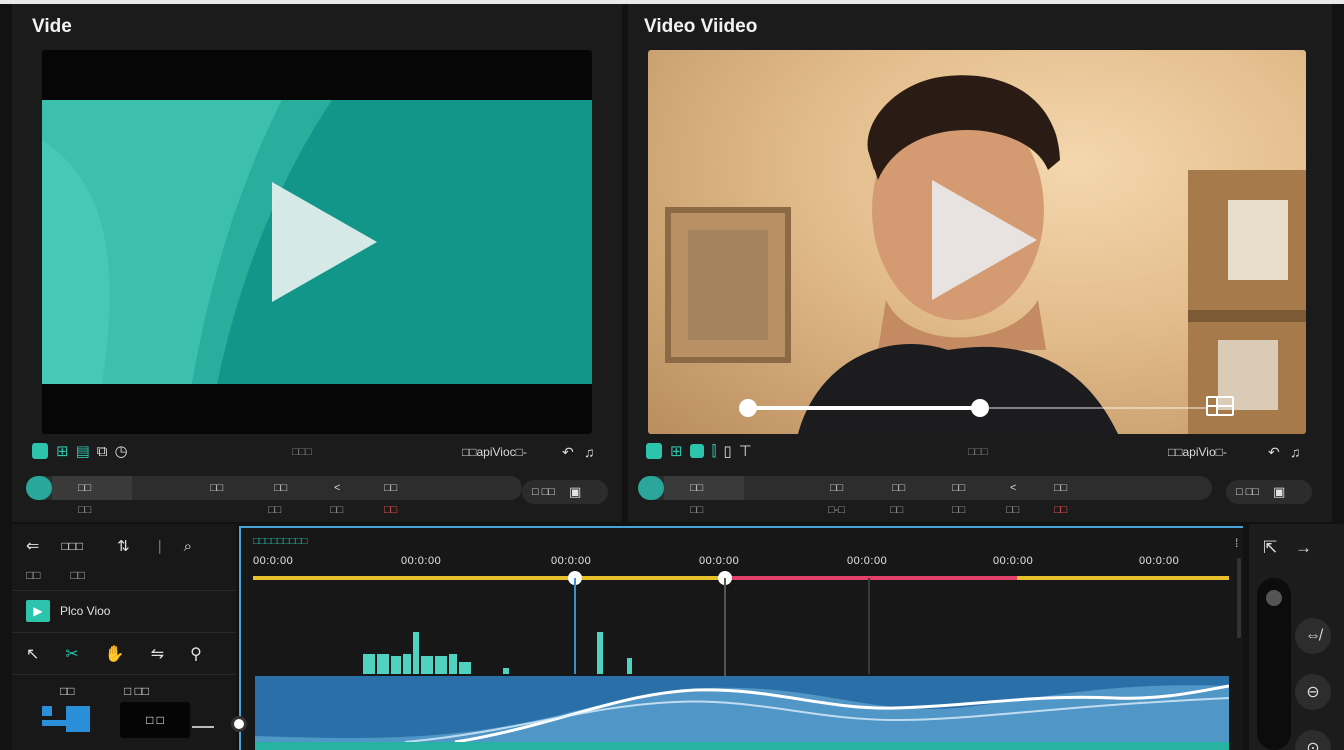  I want to click on waveform, so click(742, 713).